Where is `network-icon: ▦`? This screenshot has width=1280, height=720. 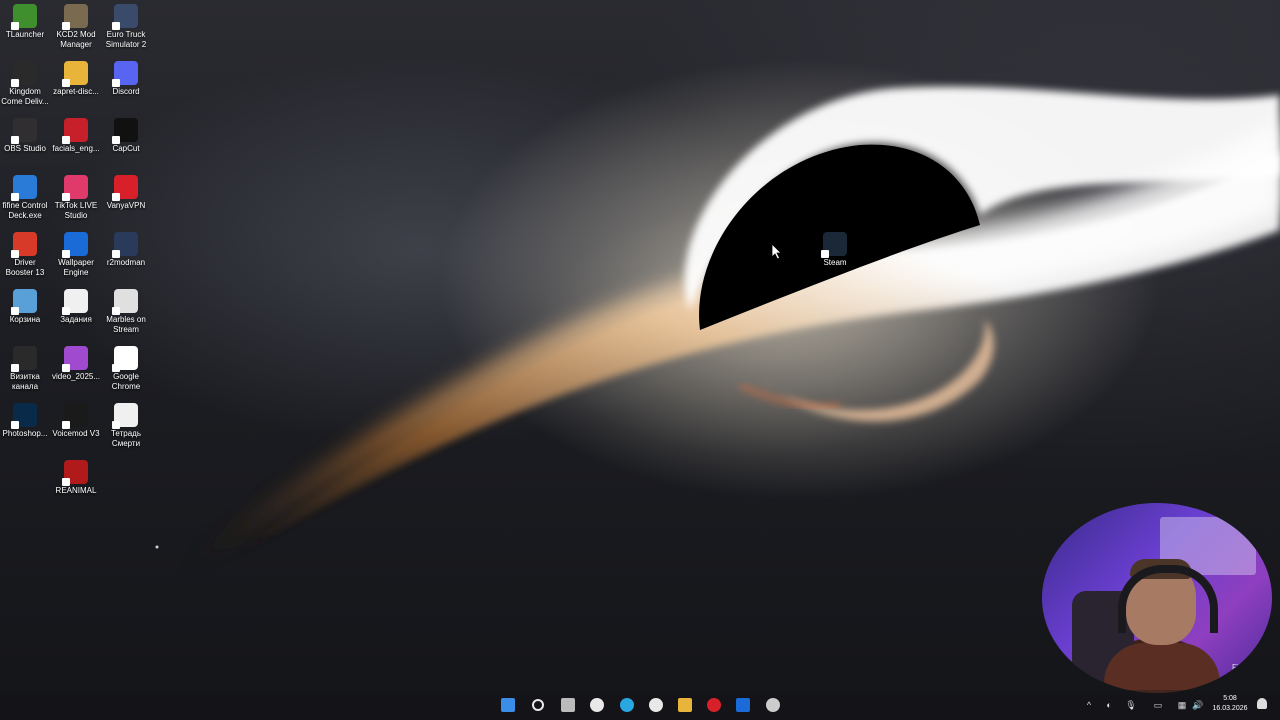
network-icon: ▦ is located at coordinates (1182, 705).